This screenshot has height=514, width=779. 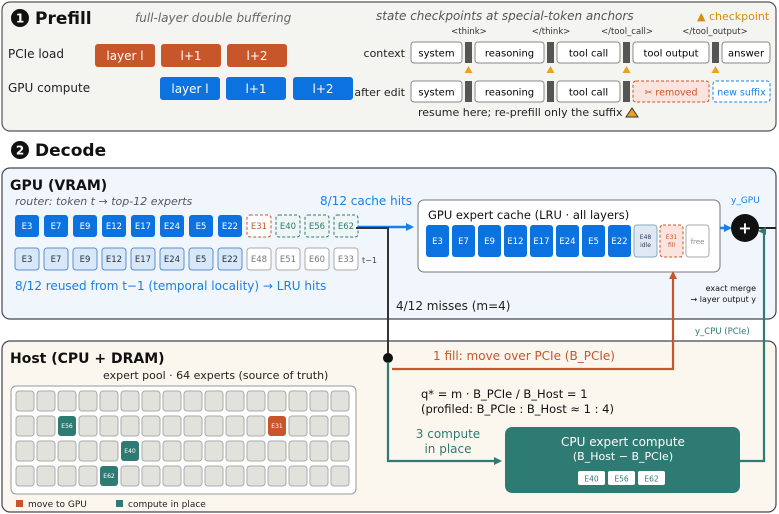 What do you see at coordinates (346, 260) in the screenshot?
I see `prev-expert-other-label: E33` at bounding box center [346, 260].